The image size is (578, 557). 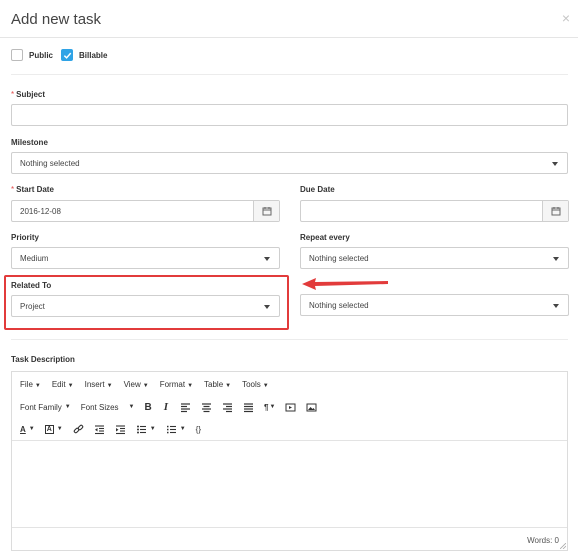 I want to click on media-icon, so click(x=290, y=407).